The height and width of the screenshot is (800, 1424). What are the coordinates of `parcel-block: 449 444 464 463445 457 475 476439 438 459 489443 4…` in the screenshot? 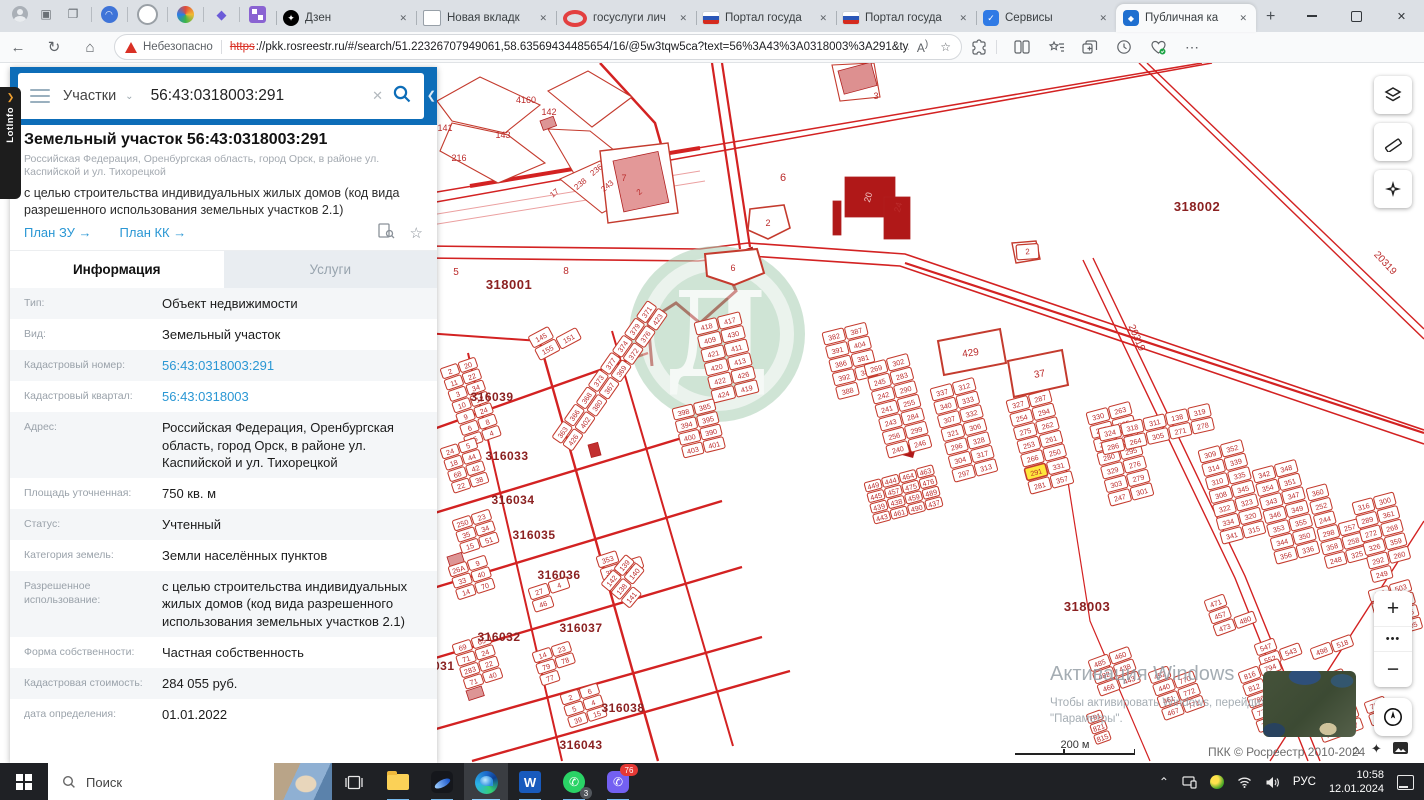 It's located at (903, 494).